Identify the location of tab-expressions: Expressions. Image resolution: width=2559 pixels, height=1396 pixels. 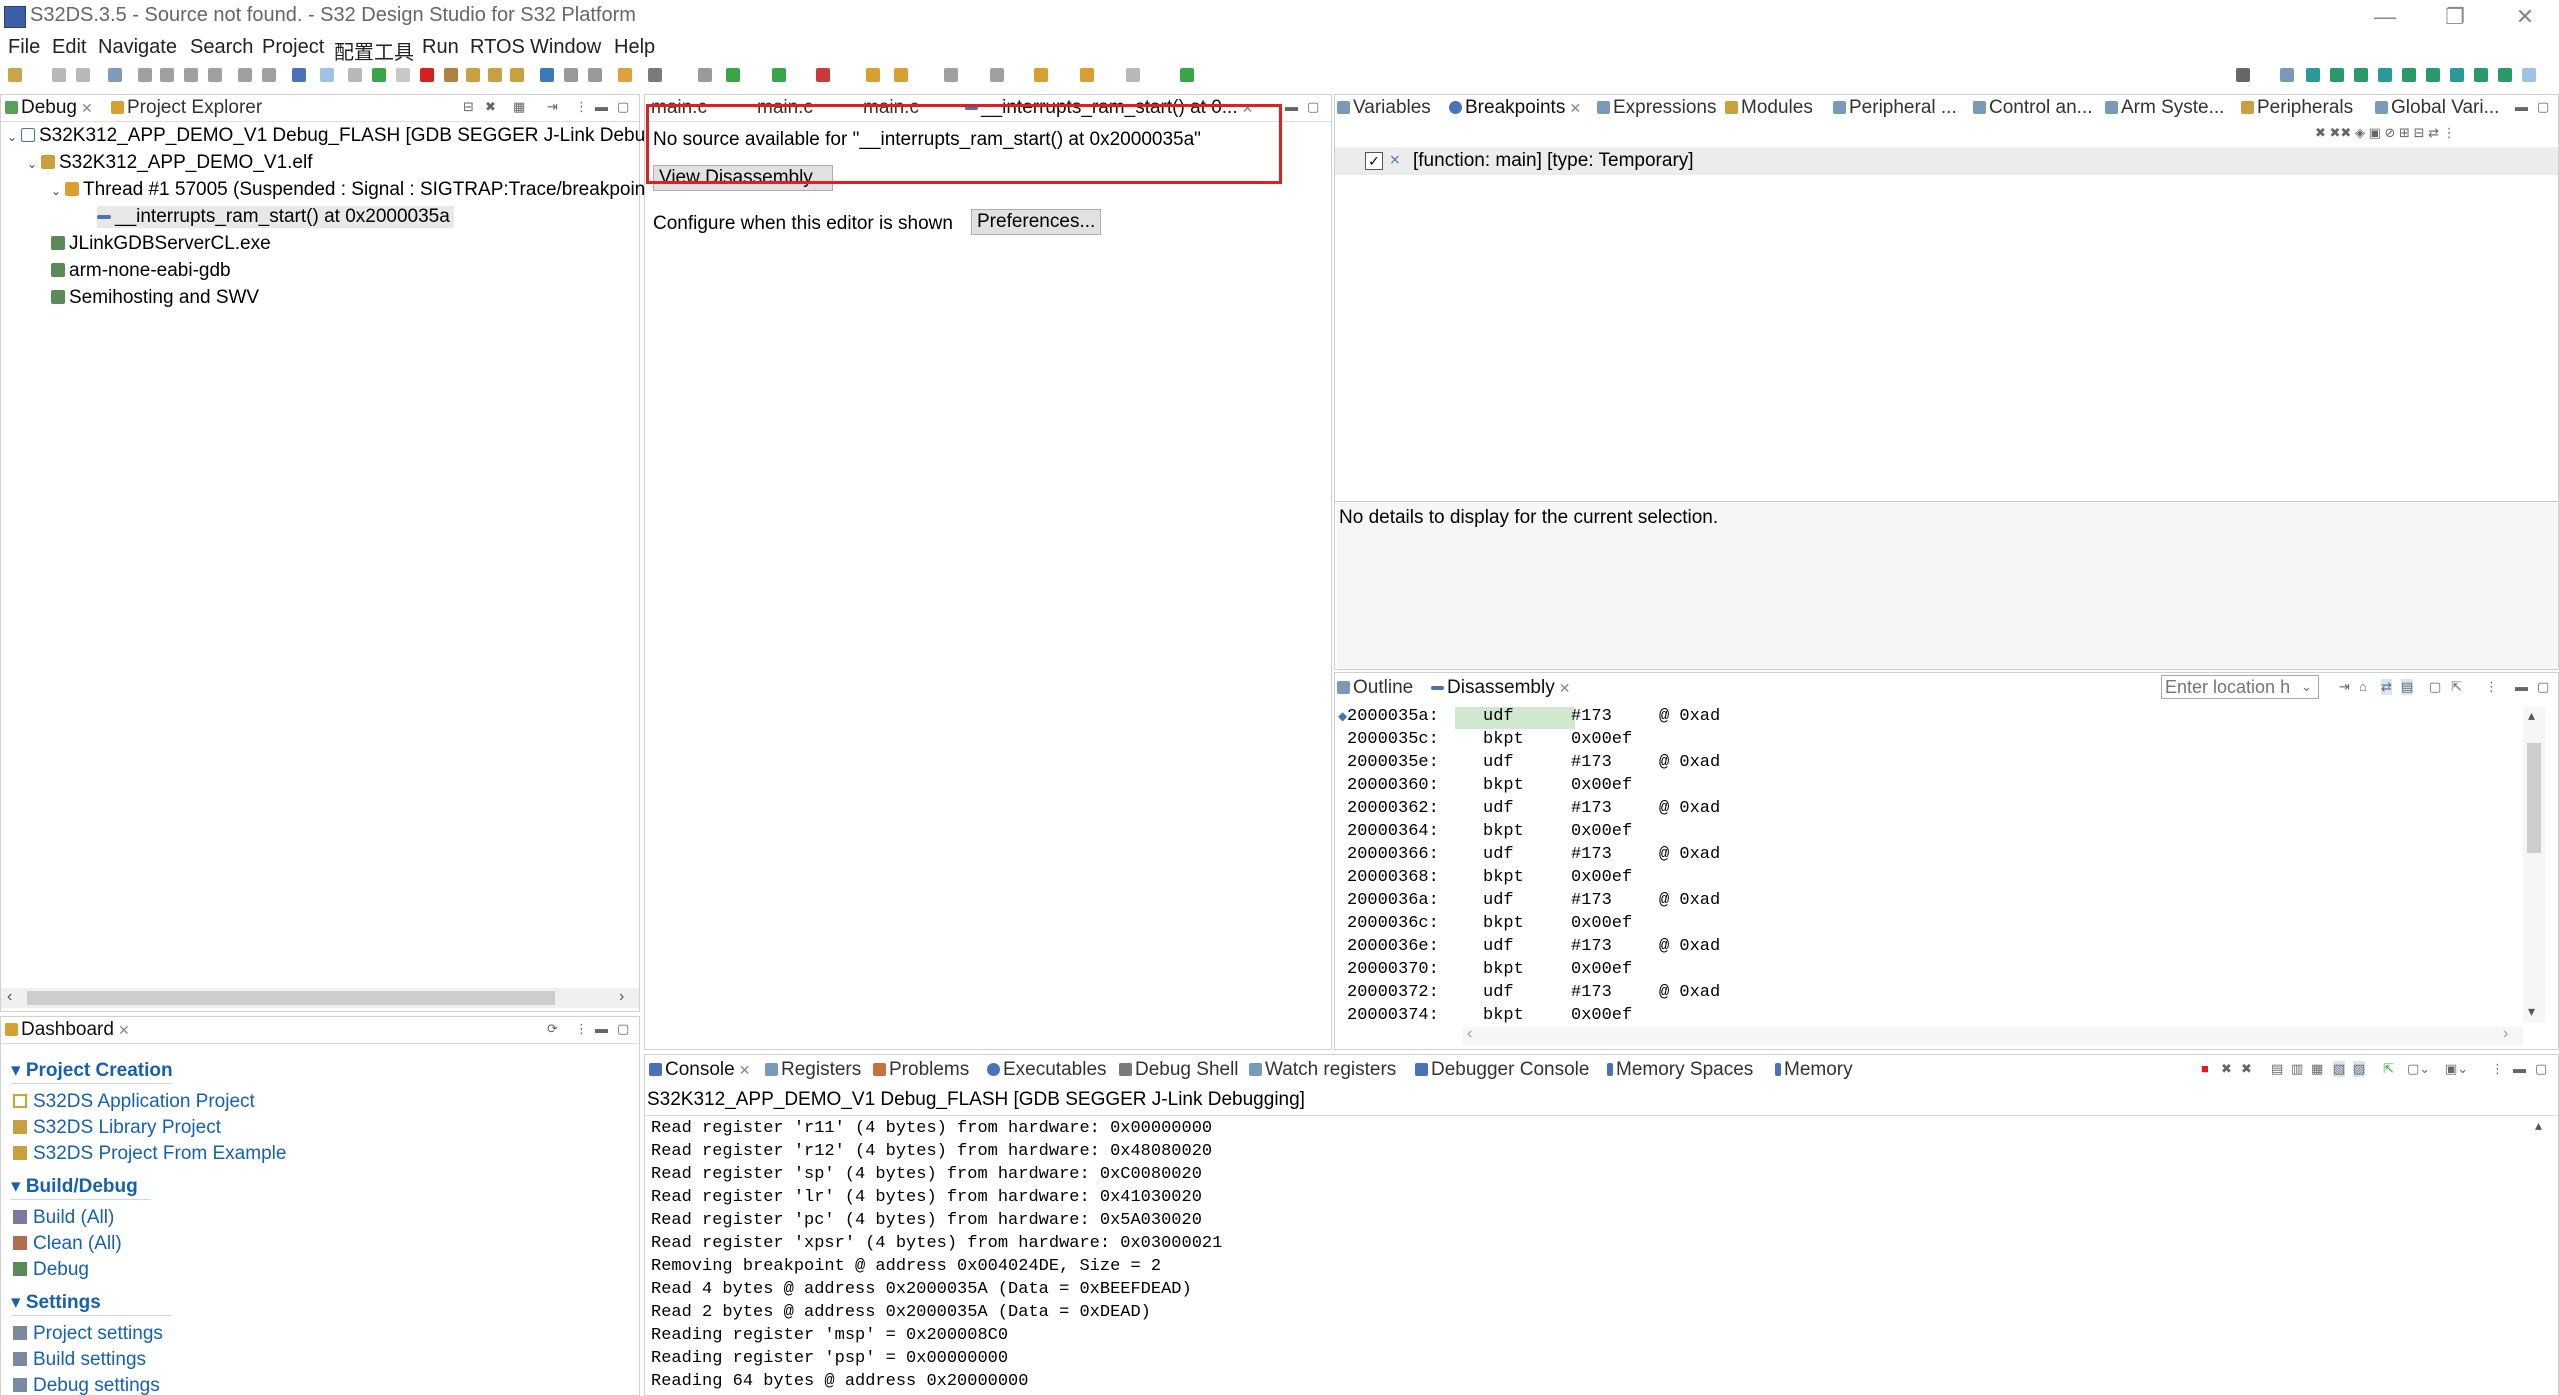
(1657, 108).